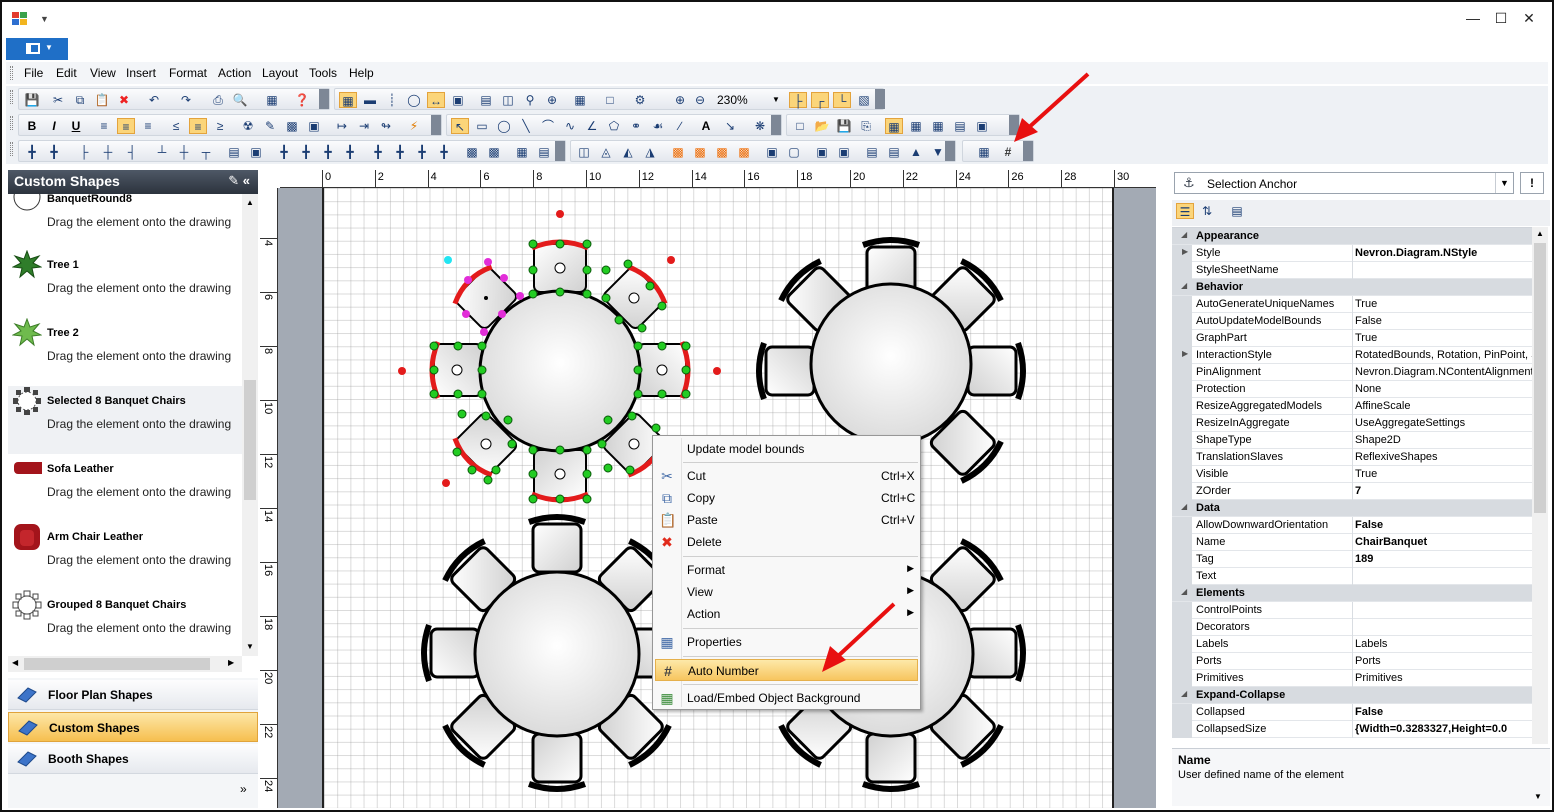 The height and width of the screenshot is (812, 1554). What do you see at coordinates (348, 100) in the screenshot?
I see `grid-icon: ▦` at bounding box center [348, 100].